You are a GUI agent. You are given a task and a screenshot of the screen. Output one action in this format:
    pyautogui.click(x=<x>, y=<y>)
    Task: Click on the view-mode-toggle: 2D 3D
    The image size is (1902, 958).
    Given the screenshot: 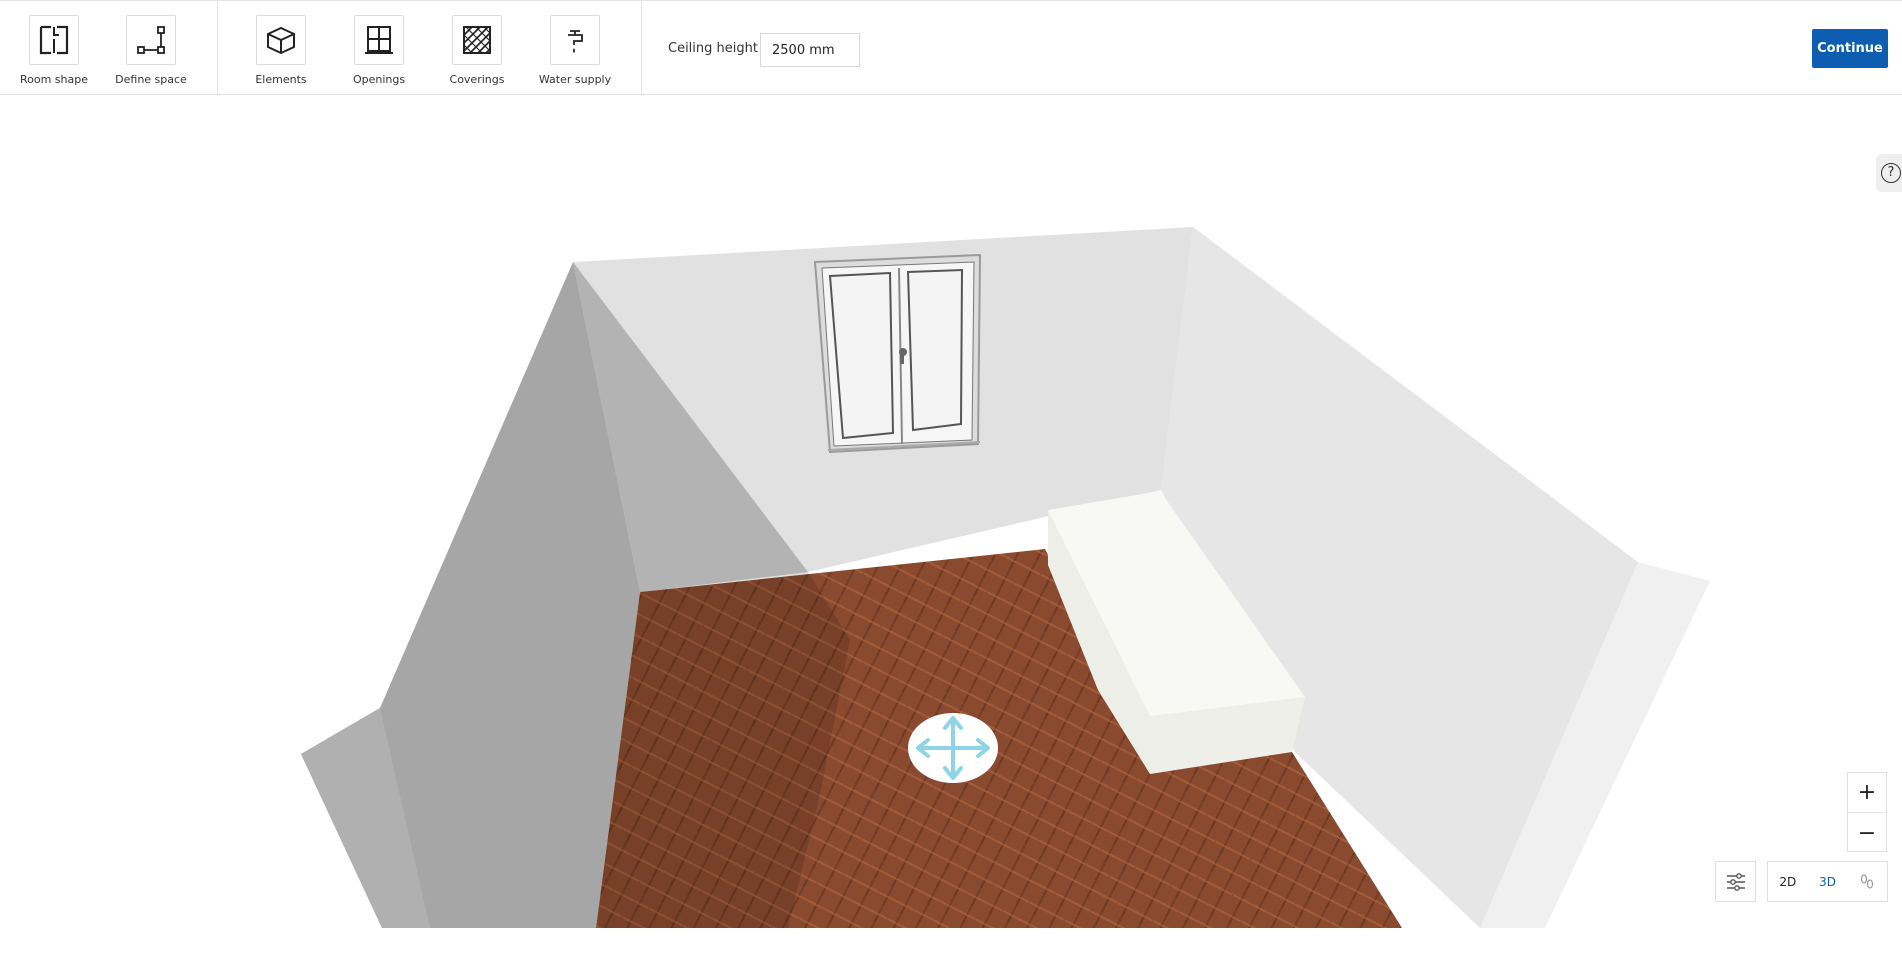 What is the action you would take?
    pyautogui.click(x=1827, y=881)
    